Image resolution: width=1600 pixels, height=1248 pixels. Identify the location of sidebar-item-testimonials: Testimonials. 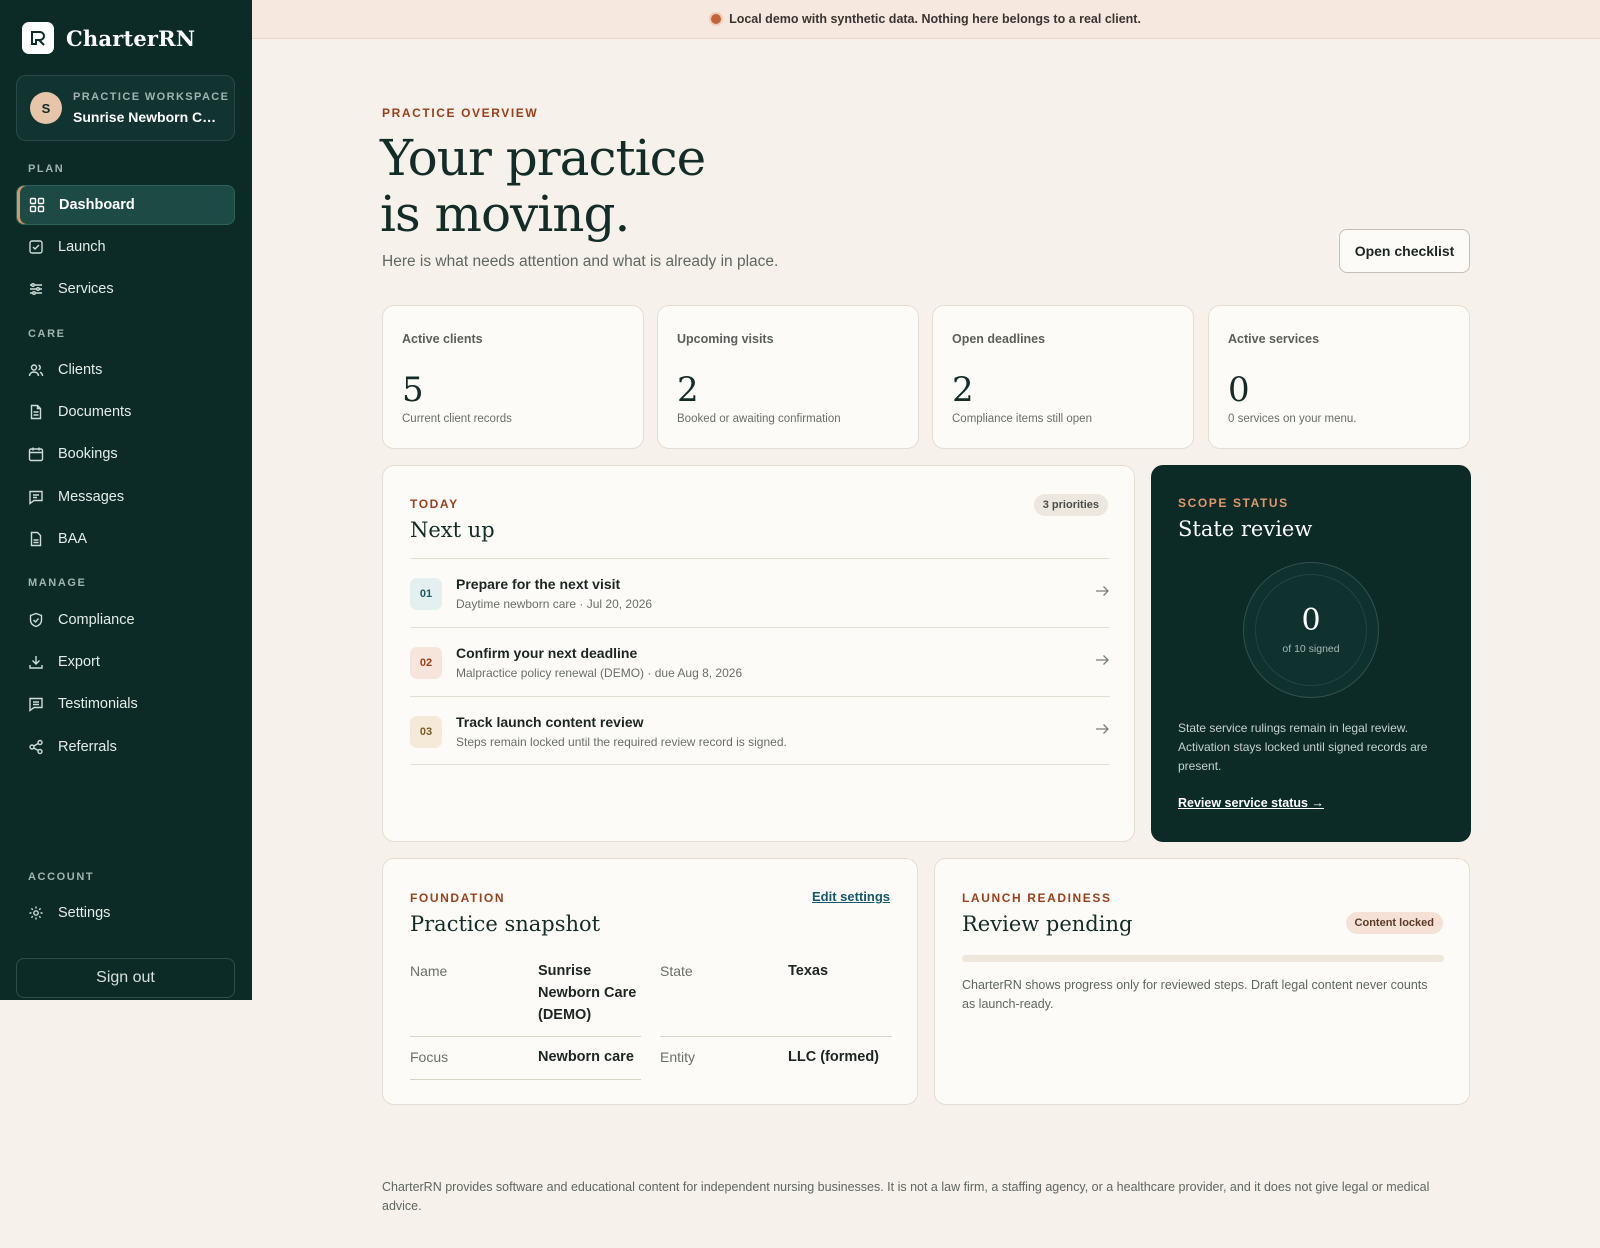
(125, 704).